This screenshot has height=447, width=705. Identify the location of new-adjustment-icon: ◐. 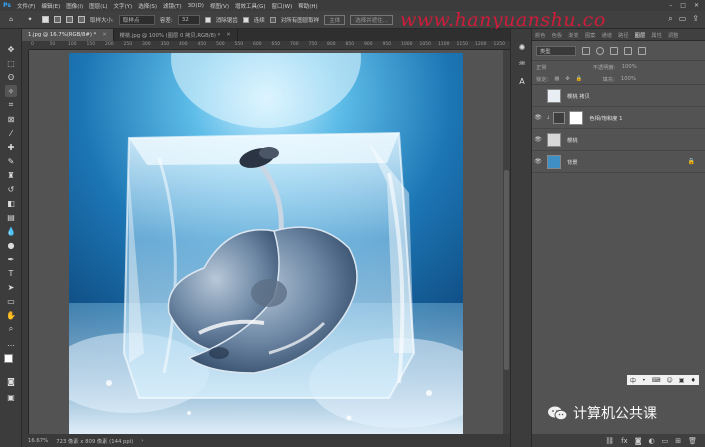
(652, 441).